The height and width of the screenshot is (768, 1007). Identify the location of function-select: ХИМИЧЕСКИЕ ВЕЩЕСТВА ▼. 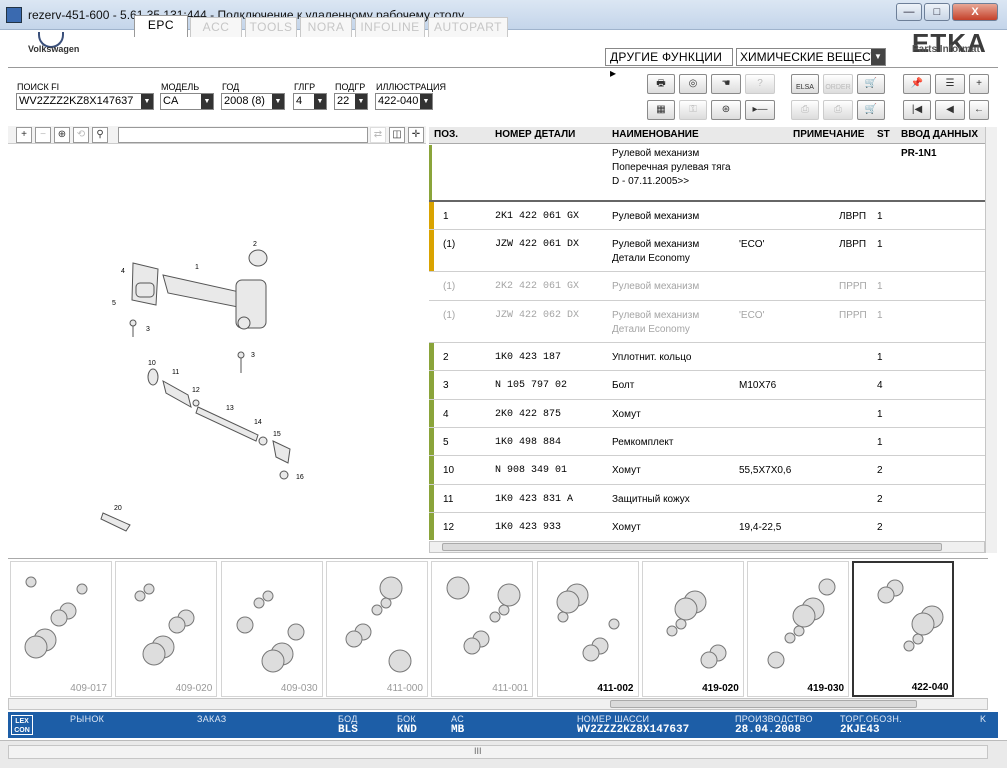
(811, 57).